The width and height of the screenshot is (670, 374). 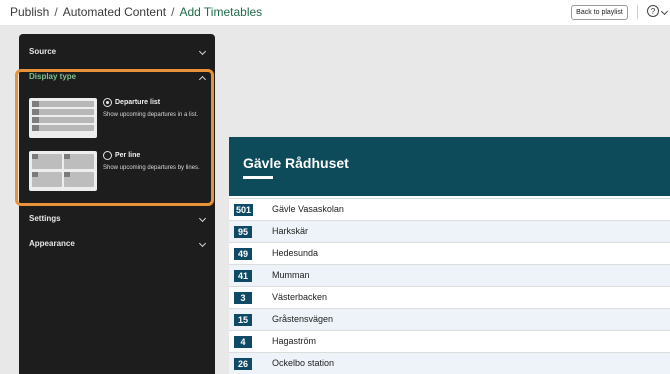 What do you see at coordinates (653, 11) in the screenshot?
I see `help-icon: ?` at bounding box center [653, 11].